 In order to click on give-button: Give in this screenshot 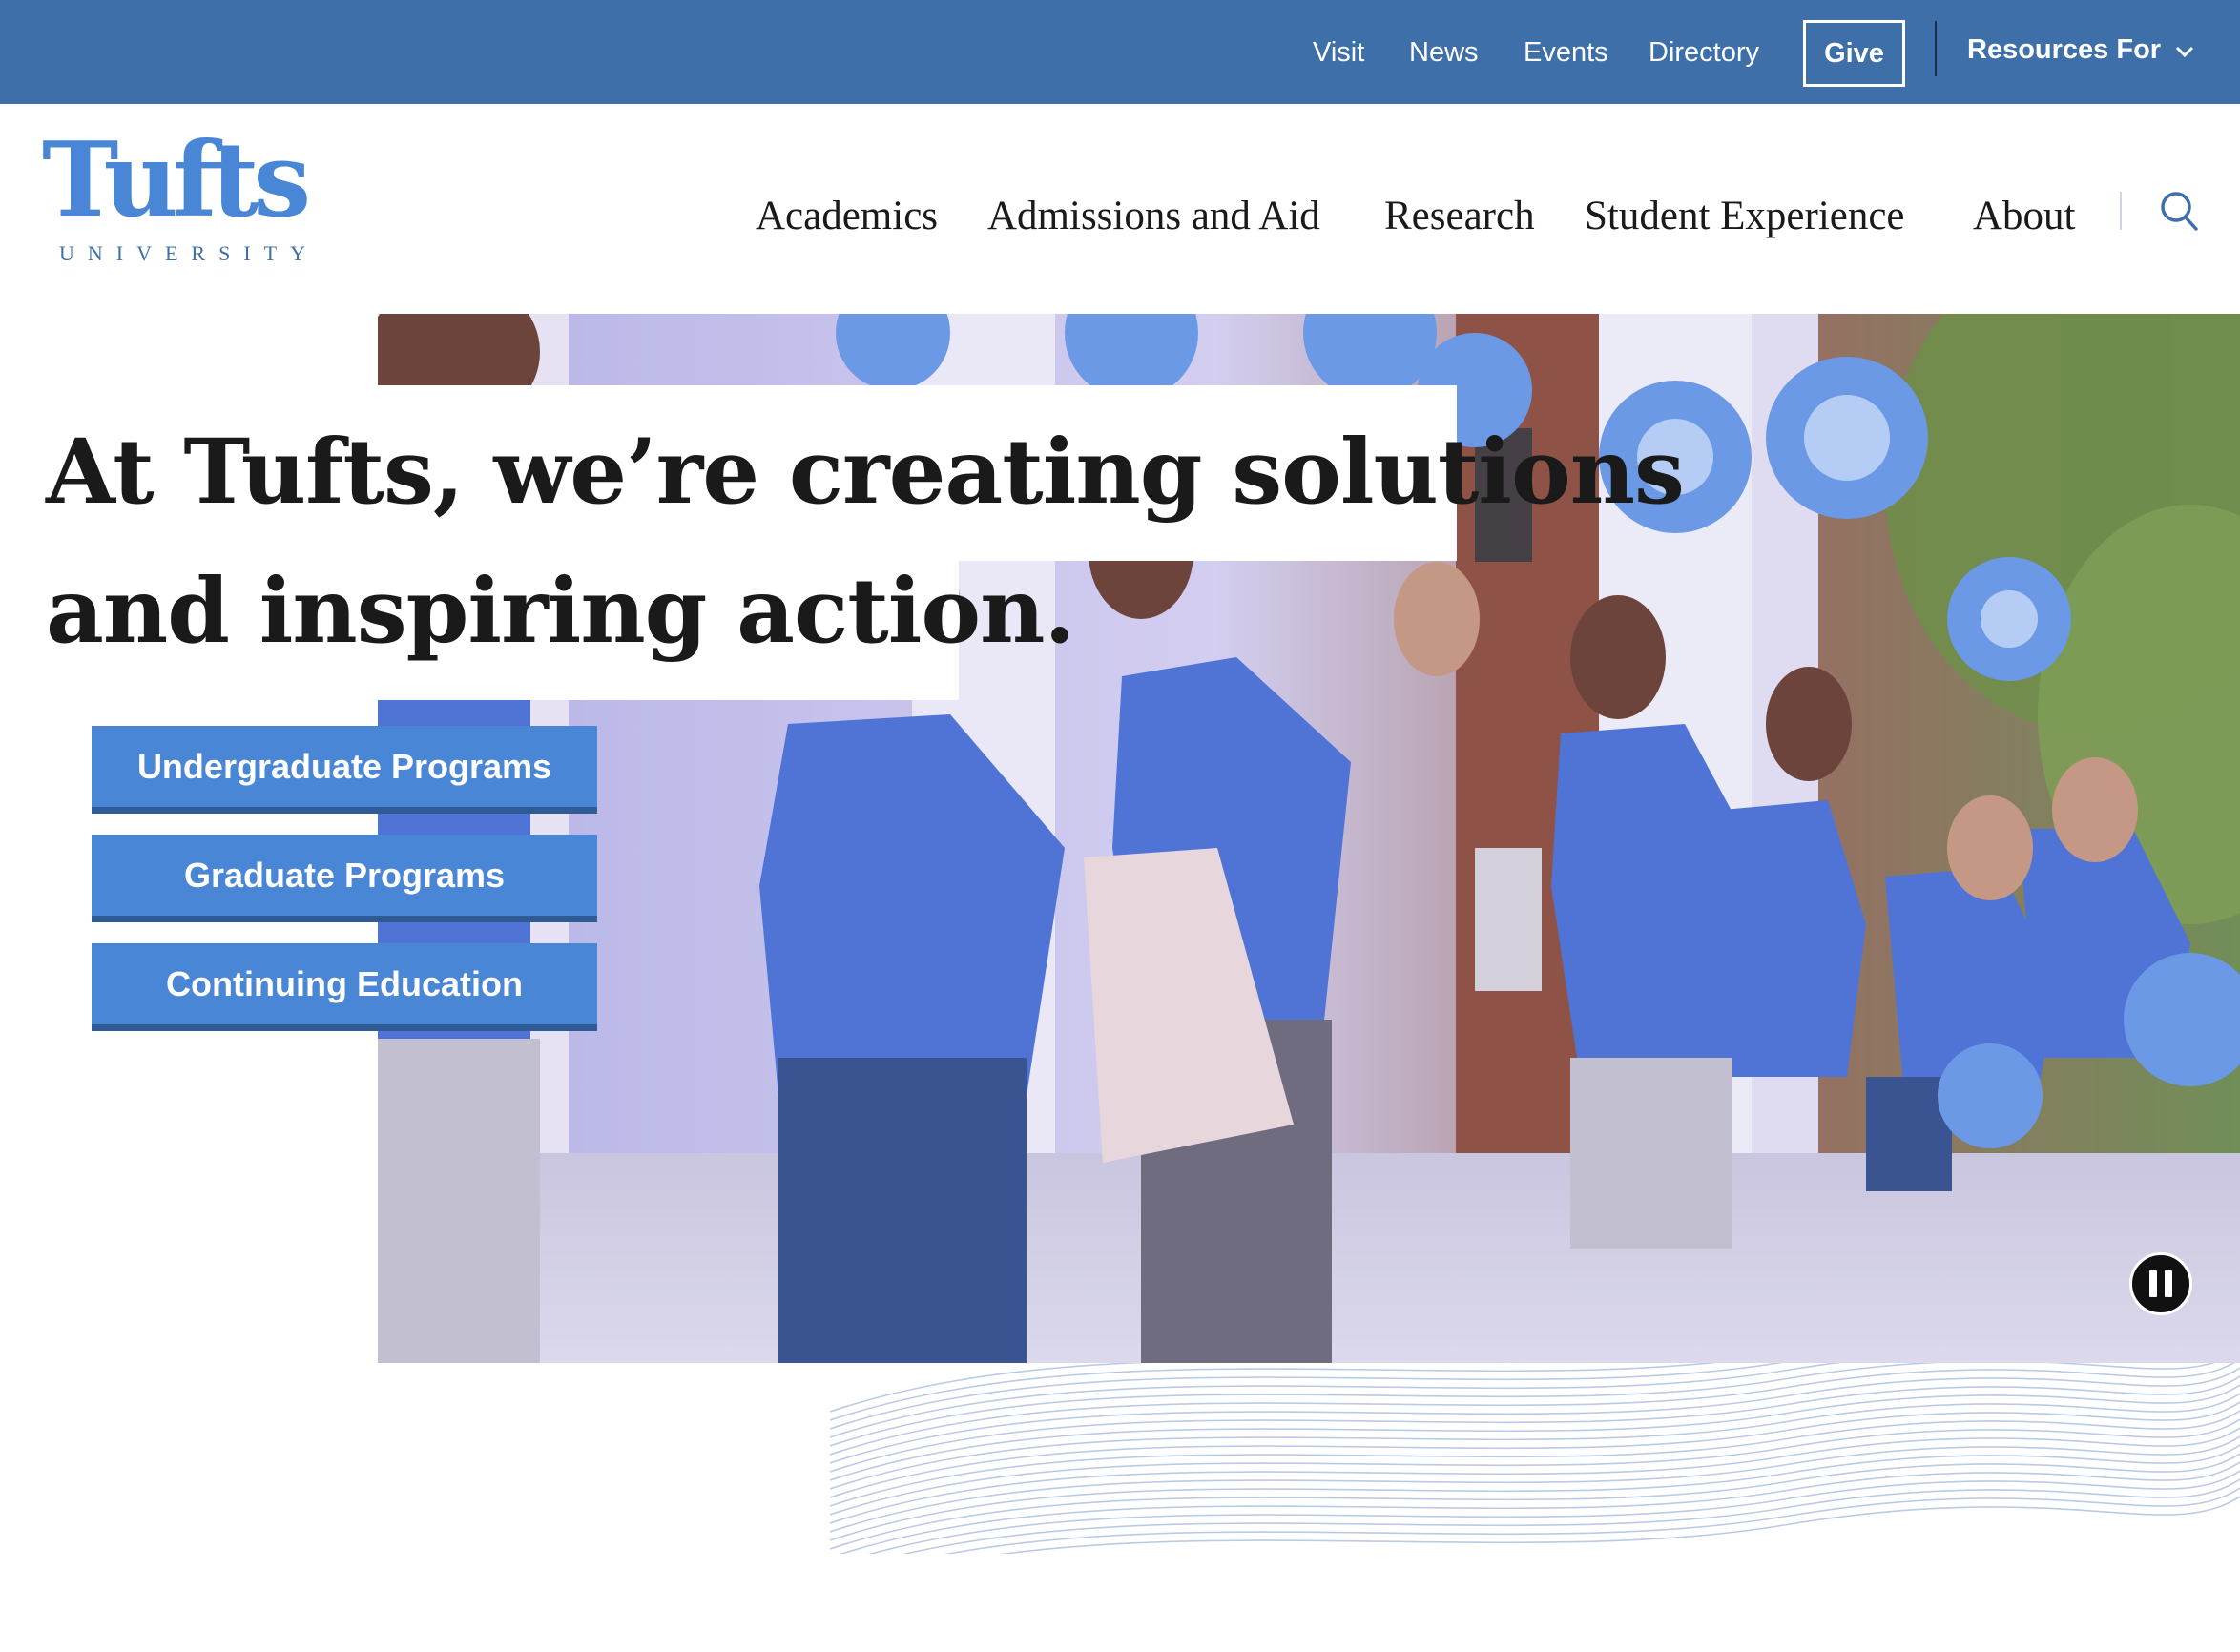, I will do `click(1854, 53)`.